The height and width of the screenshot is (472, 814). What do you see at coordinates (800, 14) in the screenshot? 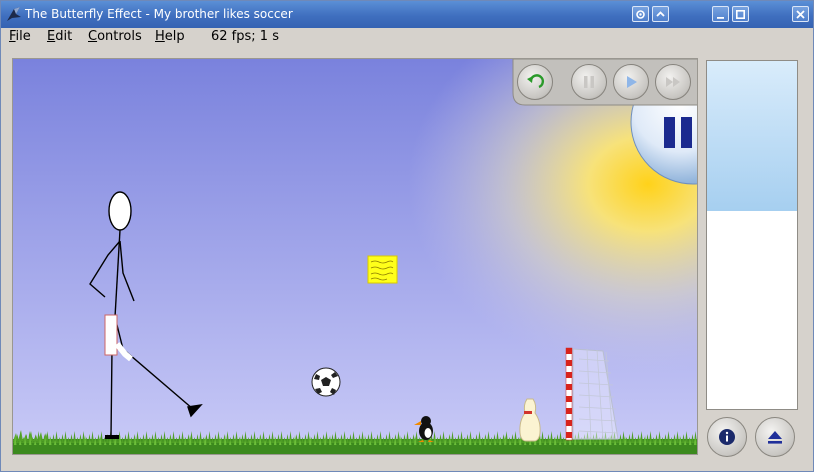
I see `close-icon` at bounding box center [800, 14].